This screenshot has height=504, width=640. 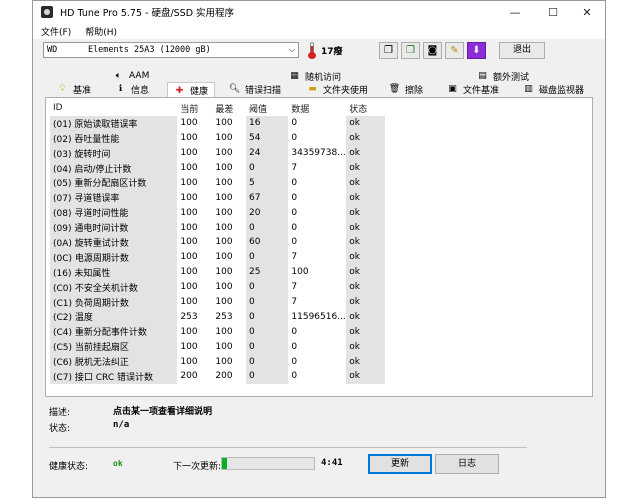 I want to click on title-bar: HD Tune Pro 5.75 - 硬盘/SSD 实用程序 — ☐ ✕, so click(x=319, y=12).